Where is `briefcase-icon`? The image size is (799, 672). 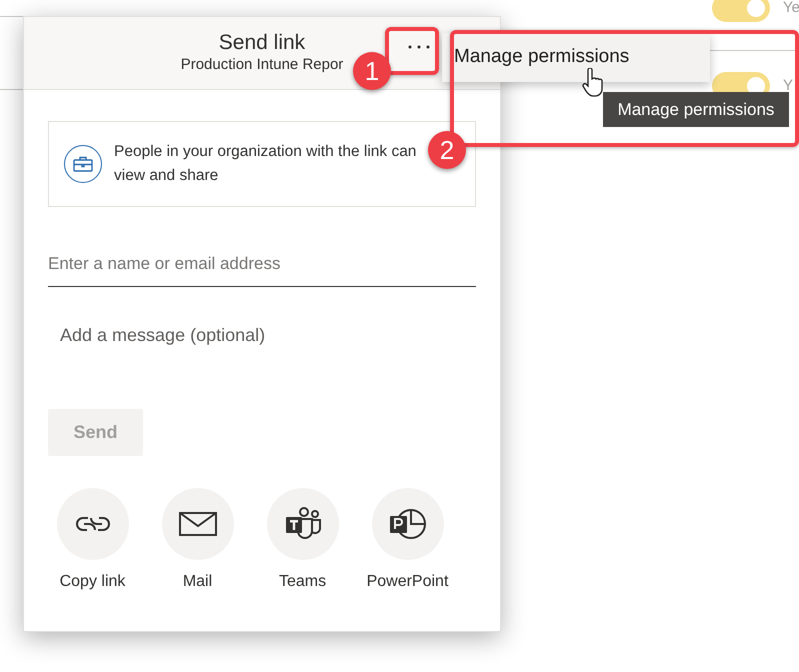
briefcase-icon is located at coordinates (83, 164).